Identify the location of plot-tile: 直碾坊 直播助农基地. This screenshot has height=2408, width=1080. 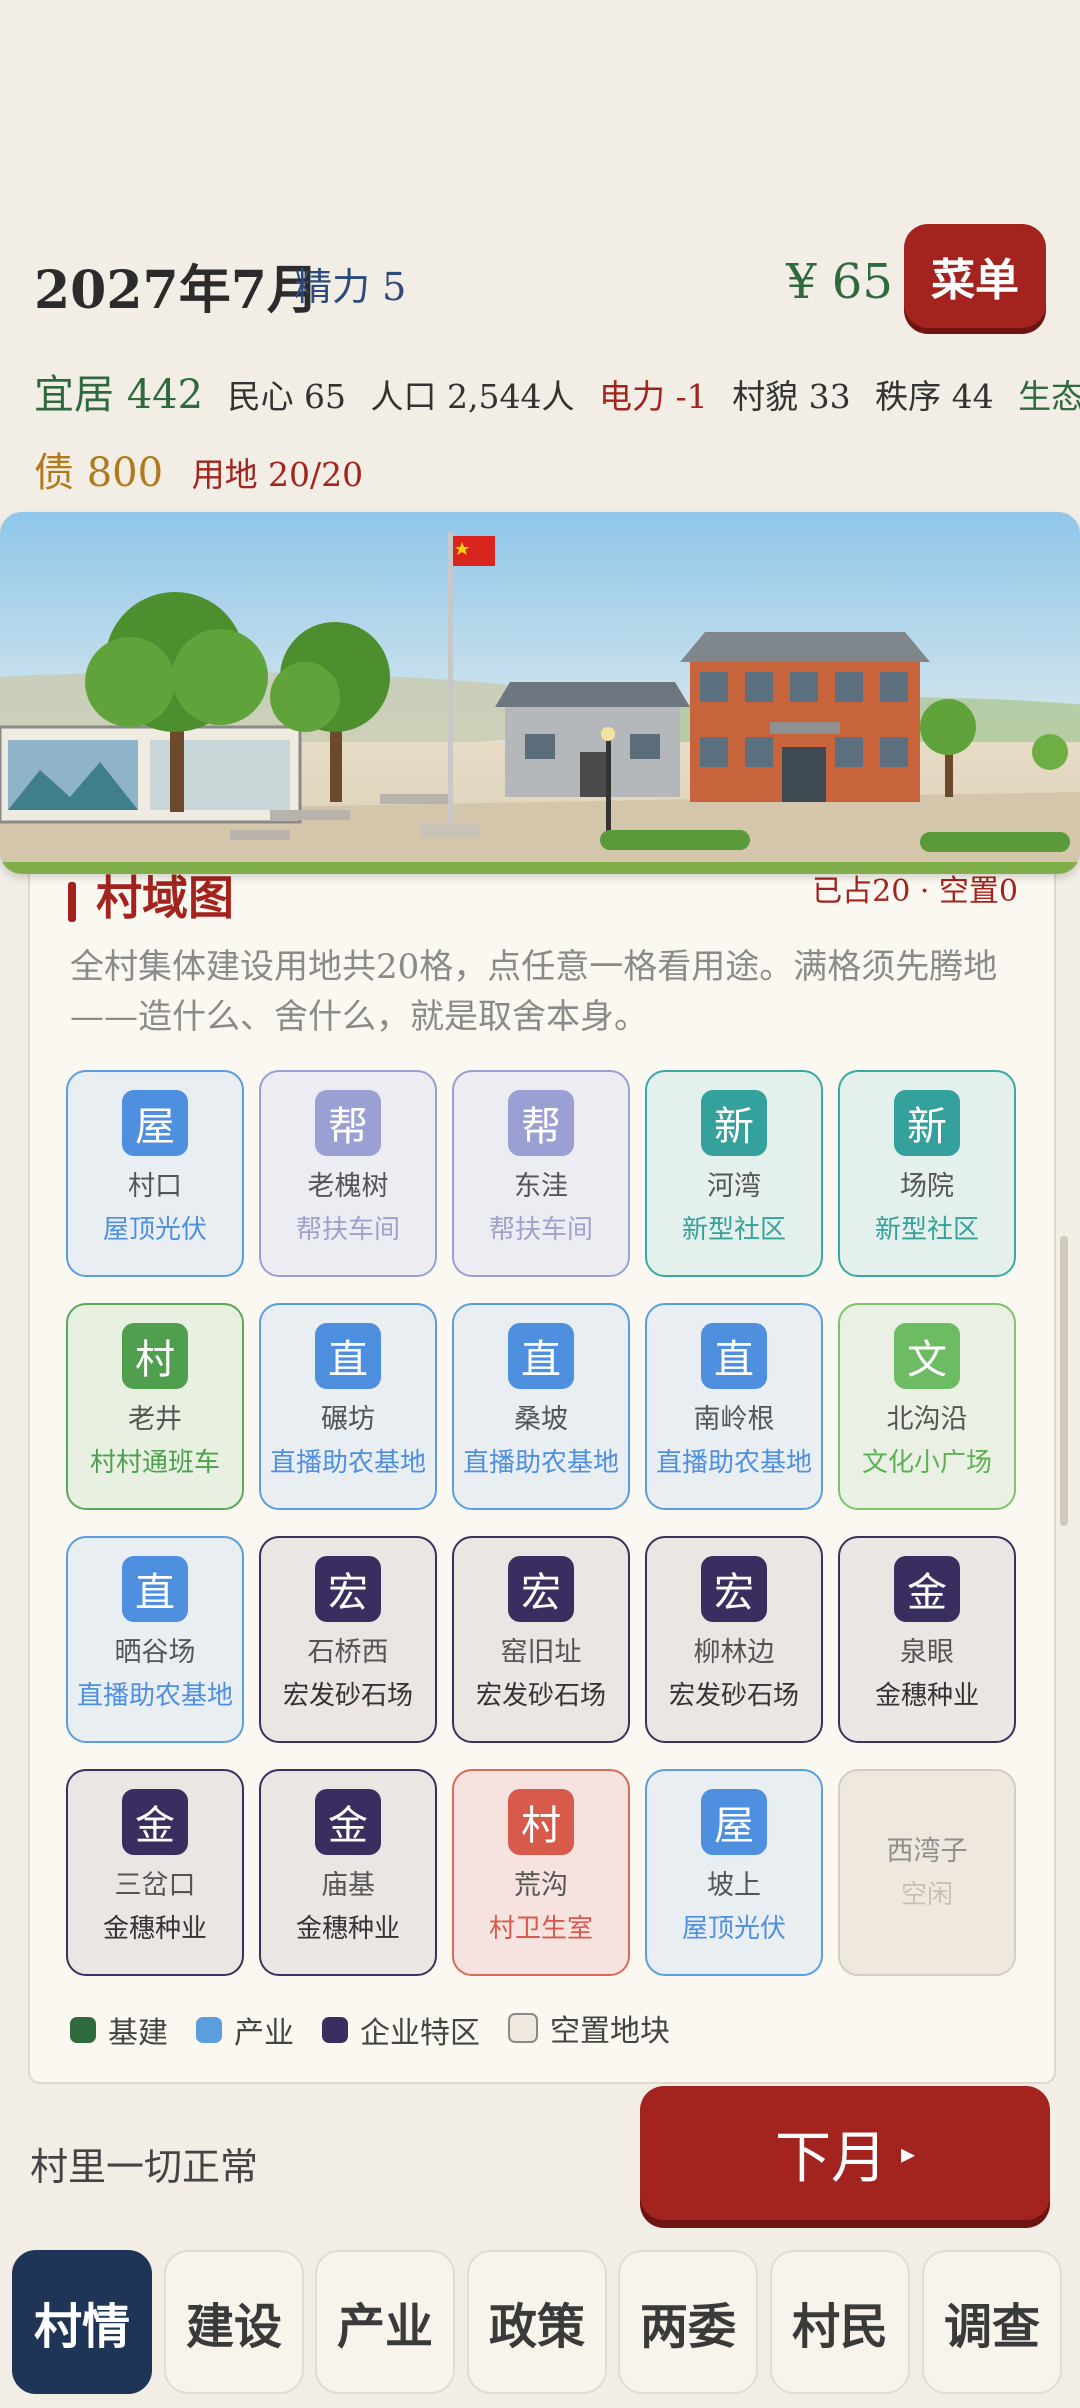
(348, 1406).